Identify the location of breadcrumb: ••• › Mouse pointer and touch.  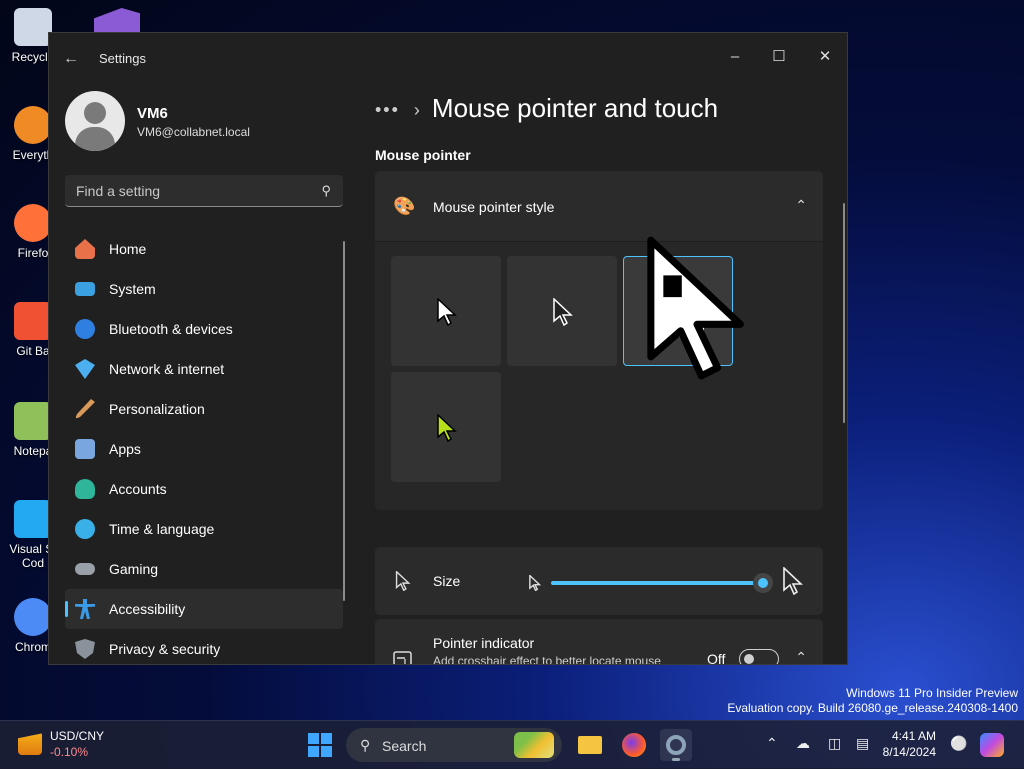
(546, 108).